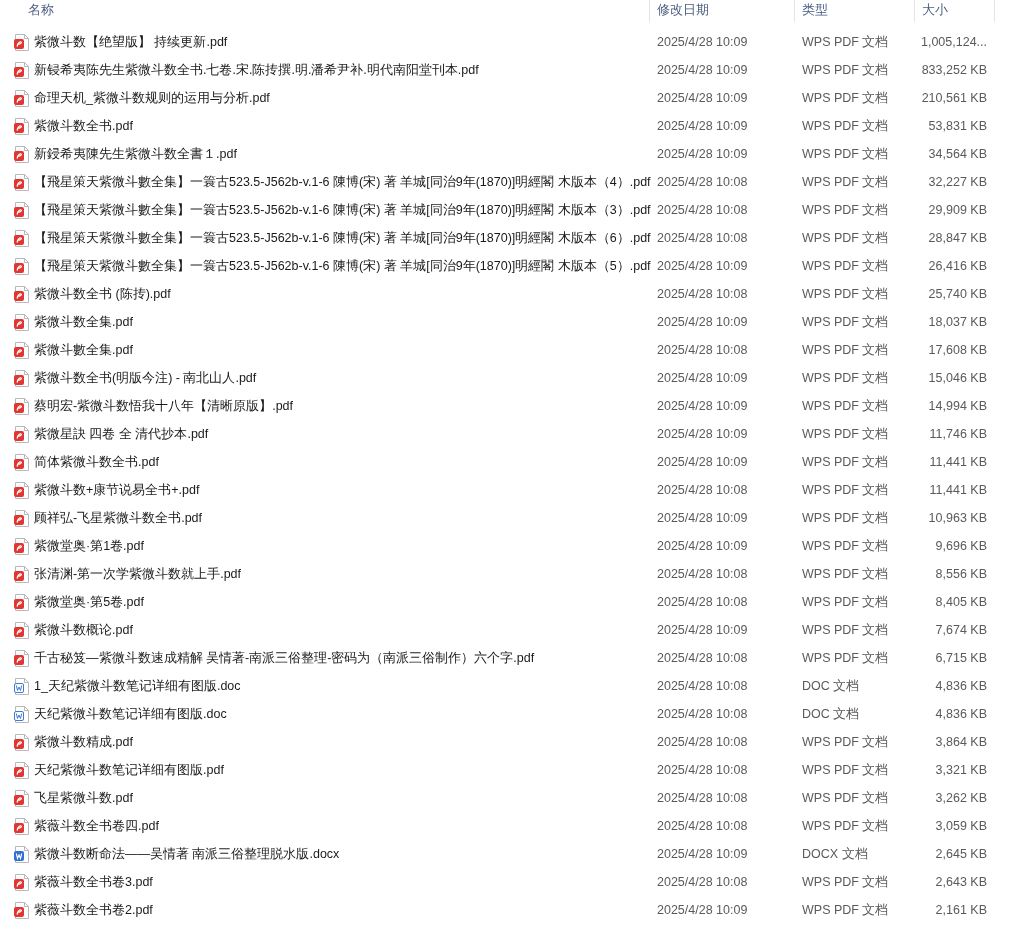 The height and width of the screenshot is (931, 1022). I want to click on file-size: 29,909 KB, so click(957, 209).